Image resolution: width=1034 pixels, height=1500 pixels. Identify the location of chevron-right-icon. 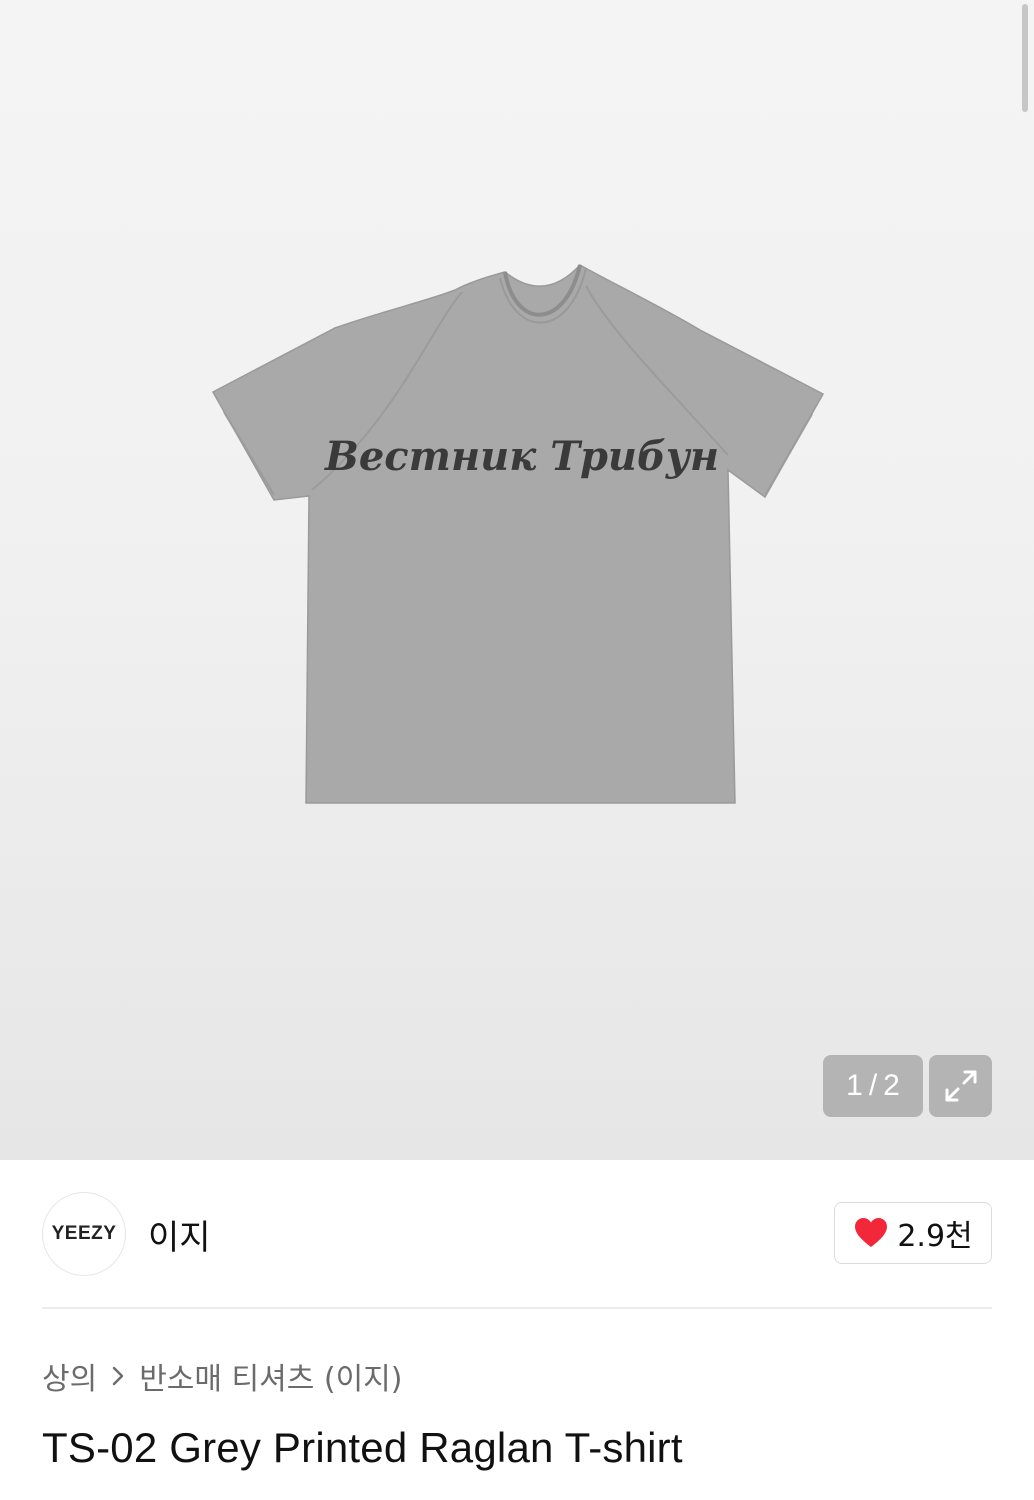
(118, 1376).